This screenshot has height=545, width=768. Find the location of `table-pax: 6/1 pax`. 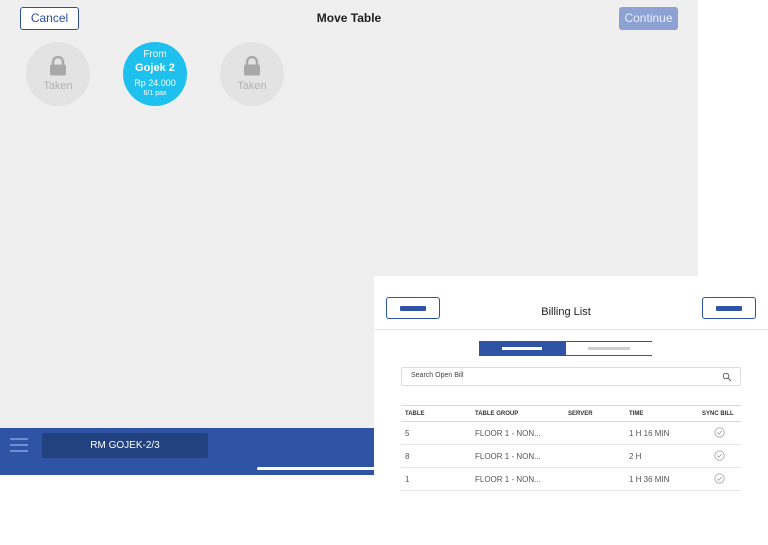

table-pax: 6/1 pax is located at coordinates (155, 93).